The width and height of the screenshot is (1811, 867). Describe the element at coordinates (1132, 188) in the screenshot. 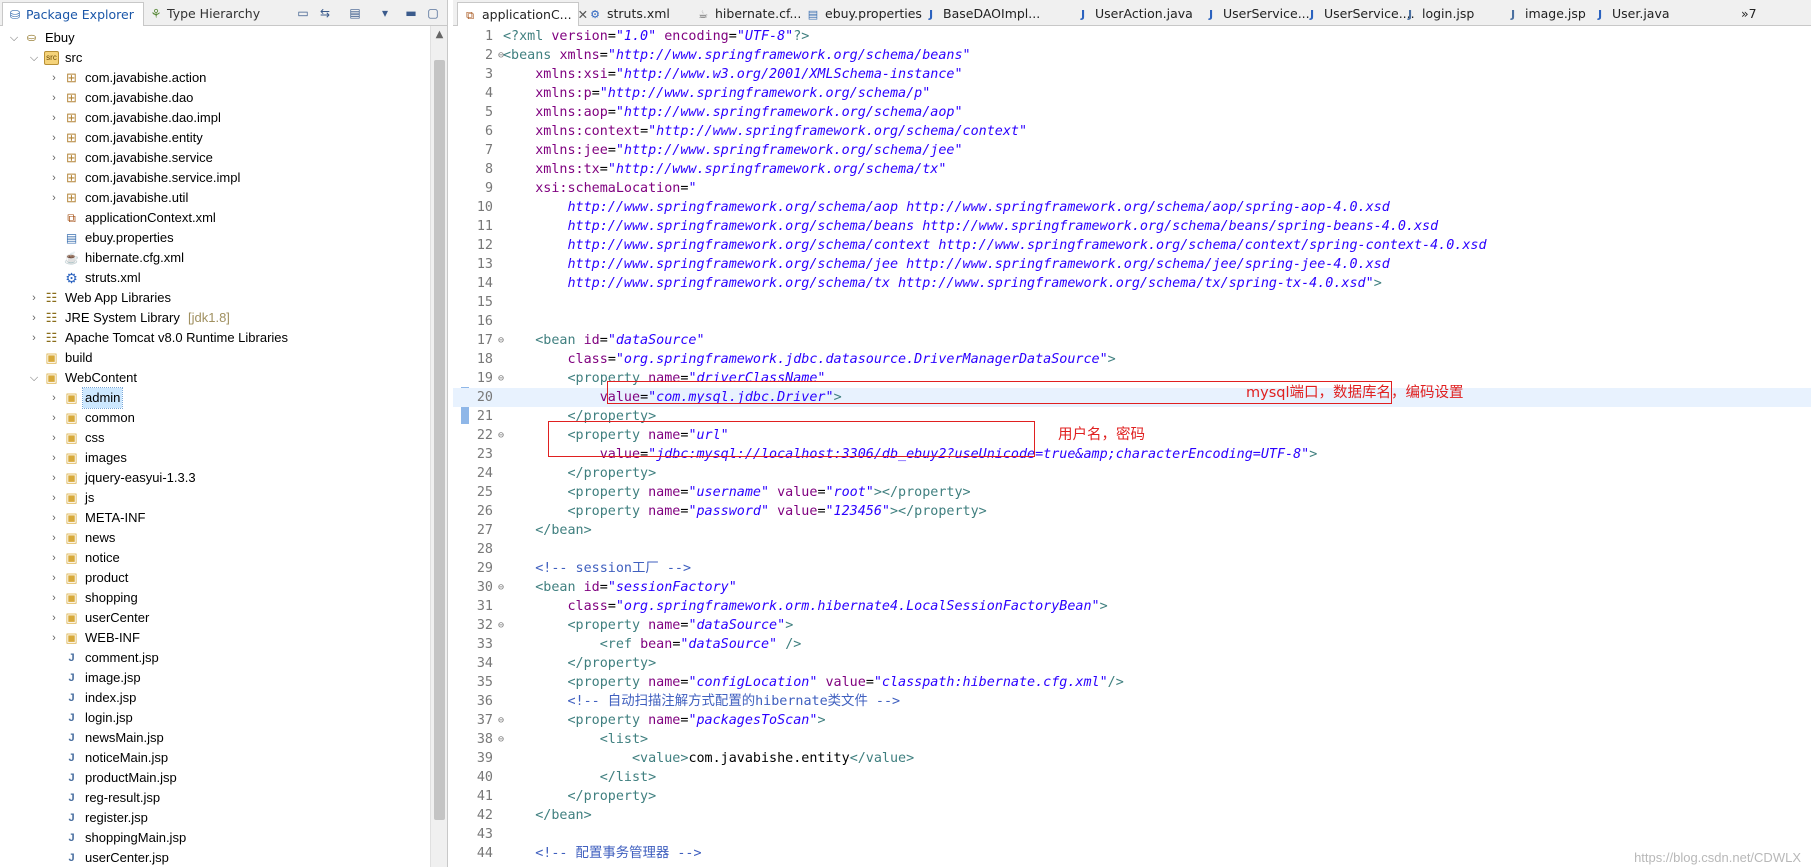

I see `code-line: 9 xsi:schemaLocation="` at that location.